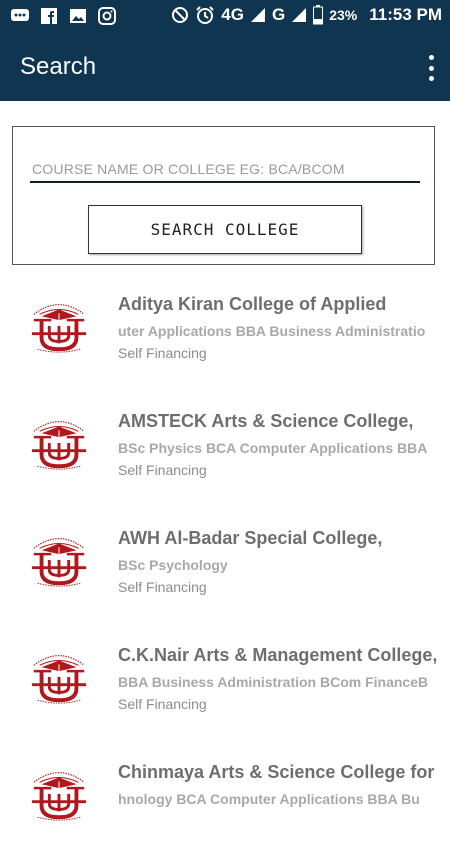 This screenshot has height=868, width=450. Describe the element at coordinates (278, 14) in the screenshot. I see `network-type-2: G` at that location.